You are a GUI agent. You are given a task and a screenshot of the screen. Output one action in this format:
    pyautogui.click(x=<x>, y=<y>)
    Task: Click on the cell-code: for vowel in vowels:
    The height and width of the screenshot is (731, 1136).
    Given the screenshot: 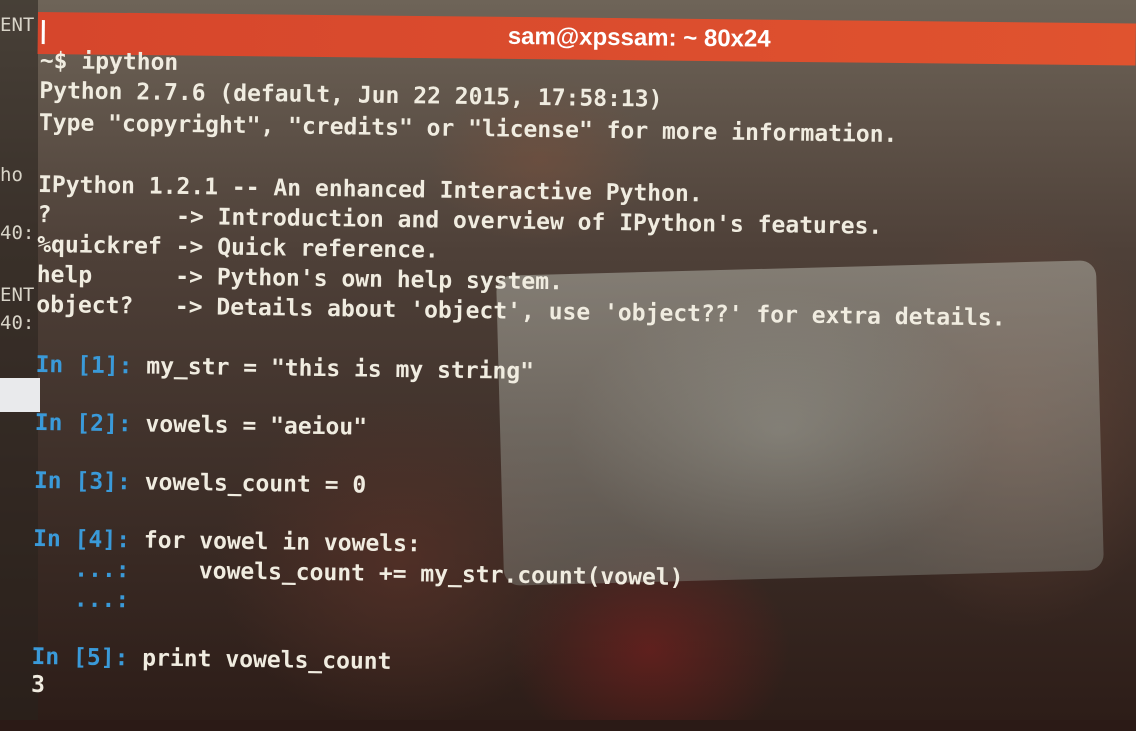 What is the action you would take?
    pyautogui.click(x=275, y=542)
    